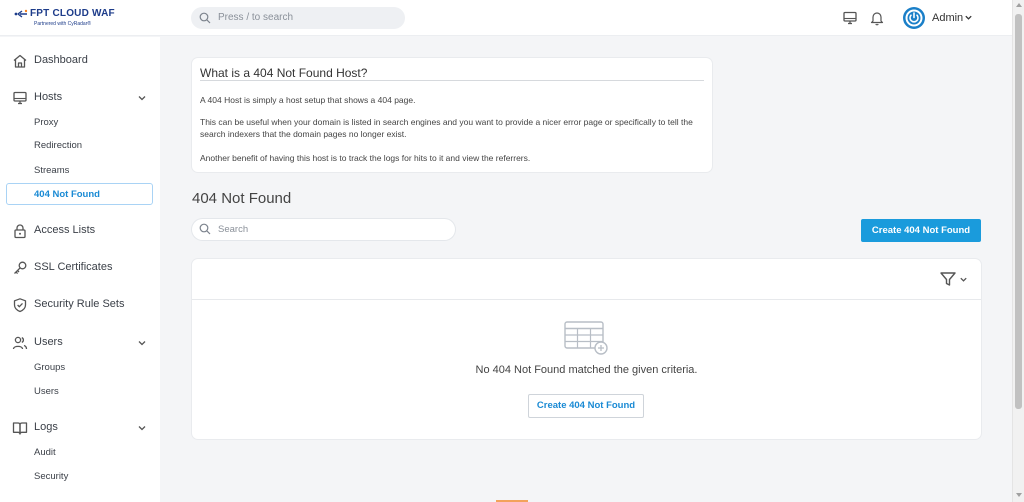 The width and height of the screenshot is (1024, 502). What do you see at coordinates (20, 268) in the screenshot?
I see `key-icon` at bounding box center [20, 268].